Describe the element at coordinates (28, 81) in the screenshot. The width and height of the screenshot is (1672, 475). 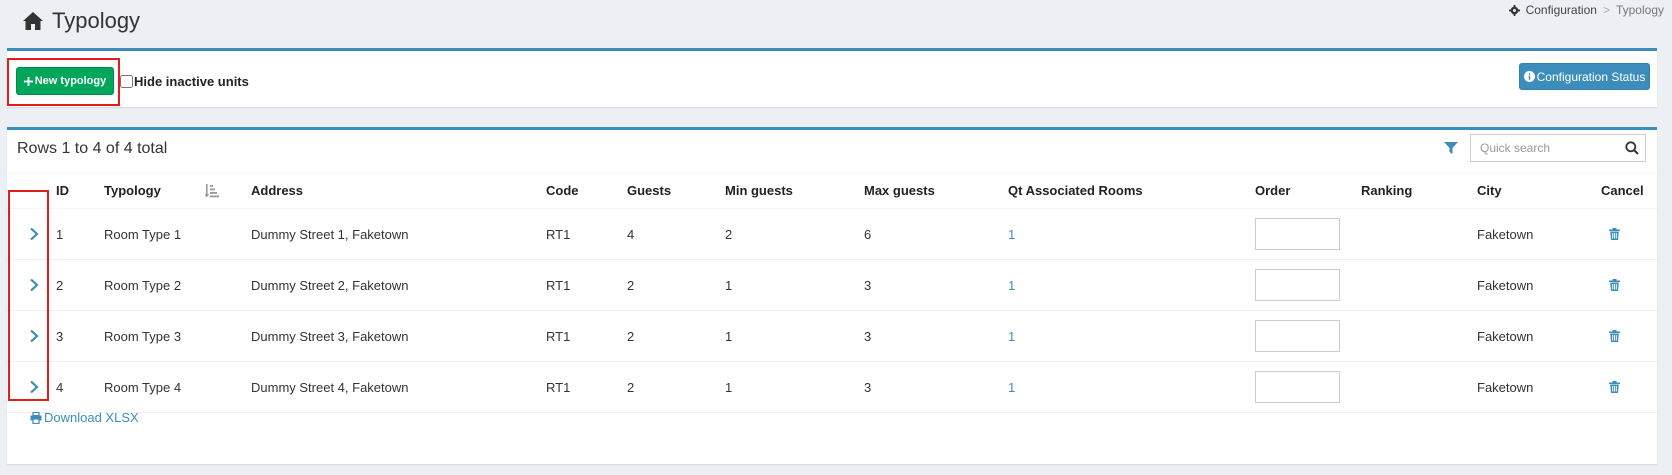
I see `plus-icon` at that location.